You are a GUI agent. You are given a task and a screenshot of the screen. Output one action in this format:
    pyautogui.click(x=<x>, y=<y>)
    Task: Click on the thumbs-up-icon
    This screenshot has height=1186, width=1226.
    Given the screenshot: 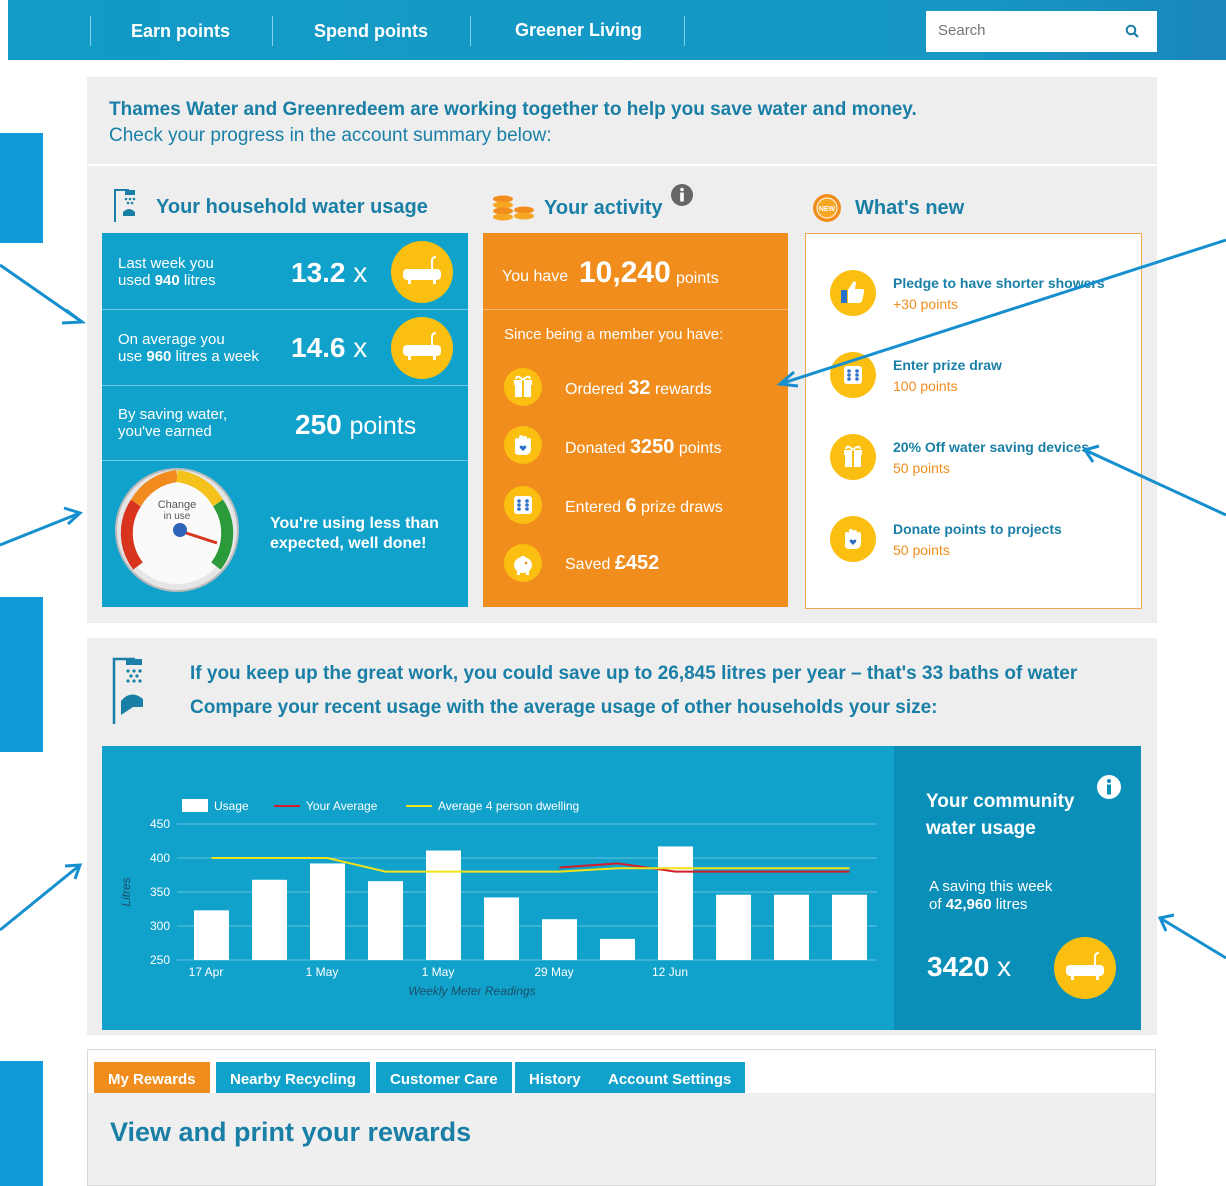 What is the action you would take?
    pyautogui.click(x=853, y=293)
    